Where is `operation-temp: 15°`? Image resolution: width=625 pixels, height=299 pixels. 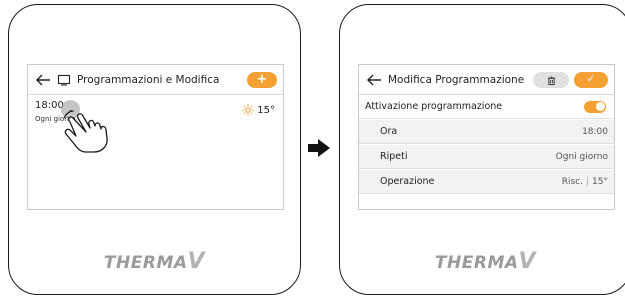 operation-temp: 15° is located at coordinates (600, 181).